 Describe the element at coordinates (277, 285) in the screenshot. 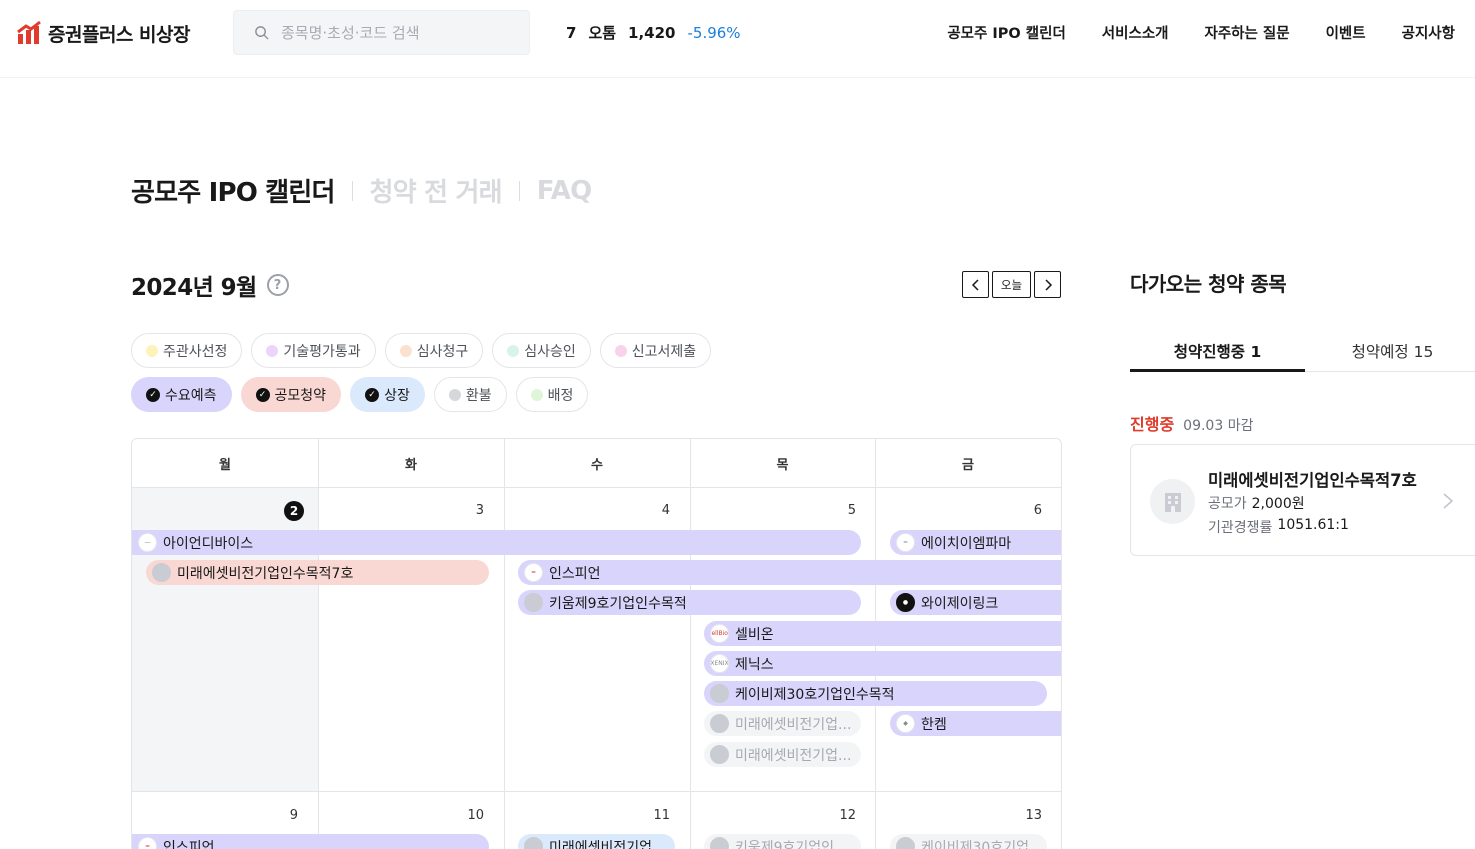

I see `help-icon: ?` at that location.